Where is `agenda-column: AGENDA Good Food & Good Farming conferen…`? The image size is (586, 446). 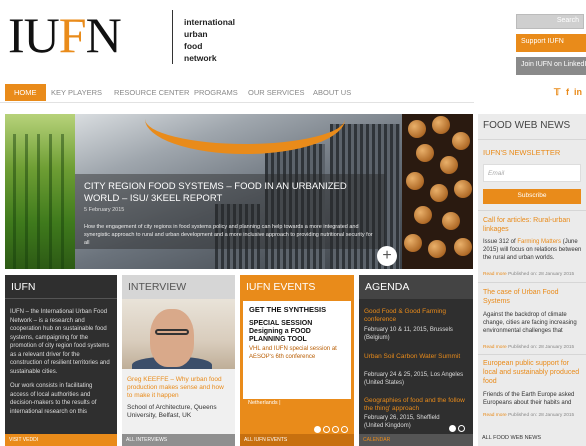
agenda-column: AGENDA Good Food & Good Farming conferen… is located at coordinates (416, 360).